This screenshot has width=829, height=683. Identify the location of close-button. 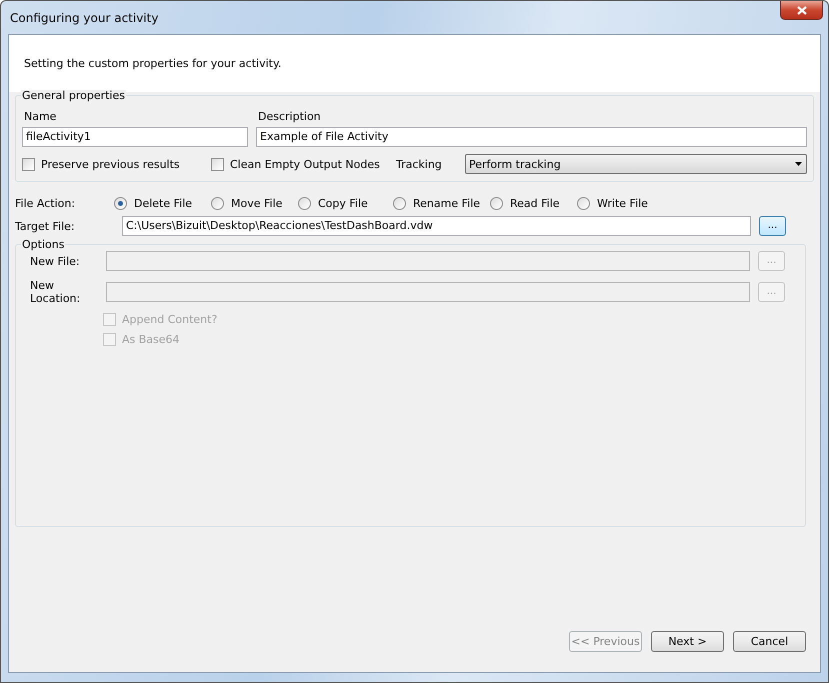
(801, 10).